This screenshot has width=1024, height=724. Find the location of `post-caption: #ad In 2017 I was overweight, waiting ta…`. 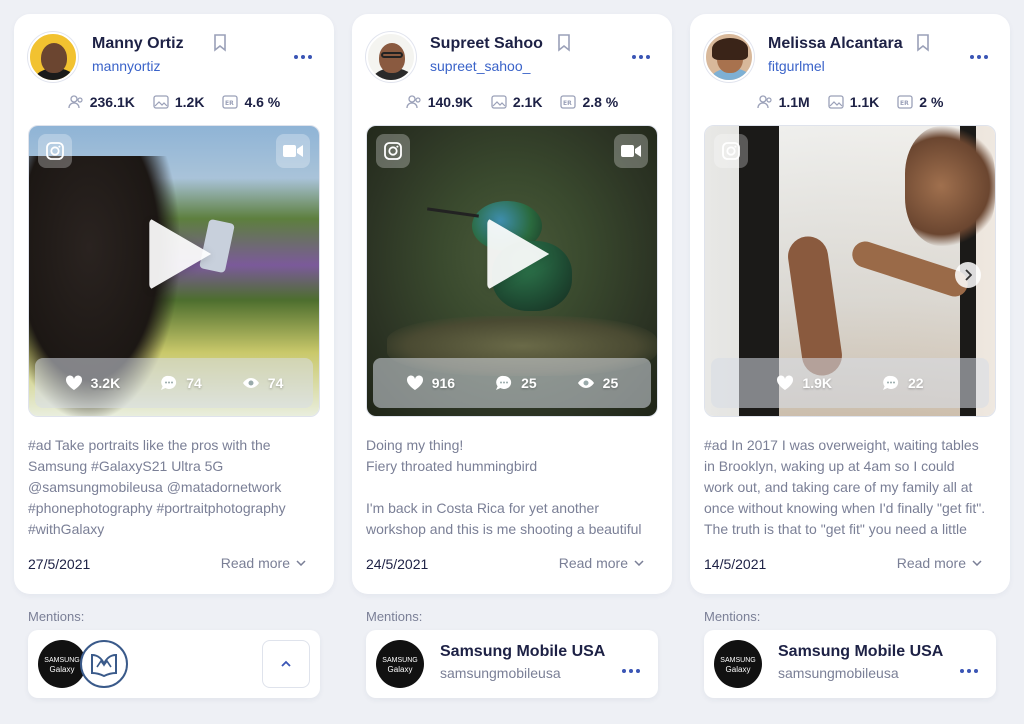

post-caption: #ad In 2017 I was overweight, waiting ta… is located at coordinates (845, 487).